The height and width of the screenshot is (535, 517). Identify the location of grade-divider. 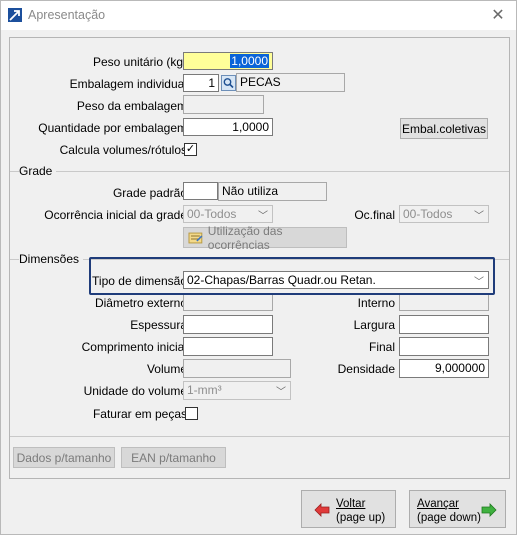
(259, 171).